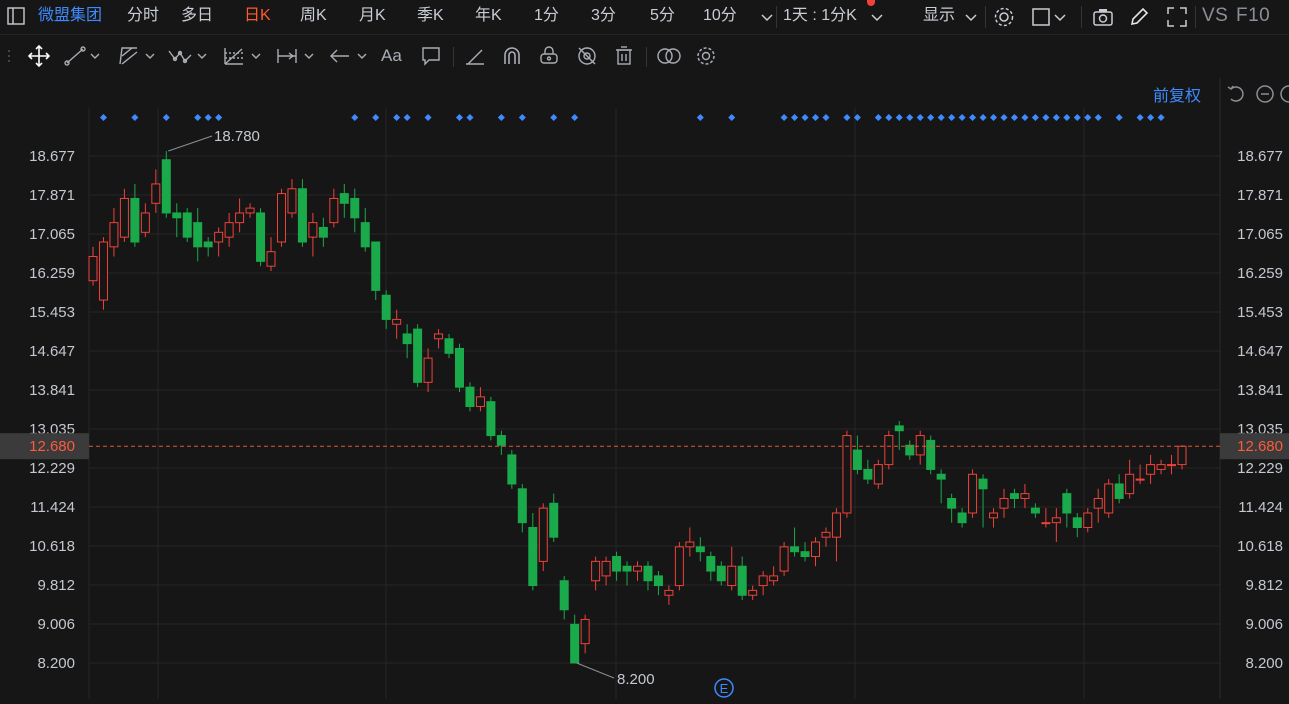  What do you see at coordinates (39, 56) in the screenshot?
I see `move-icon` at bounding box center [39, 56].